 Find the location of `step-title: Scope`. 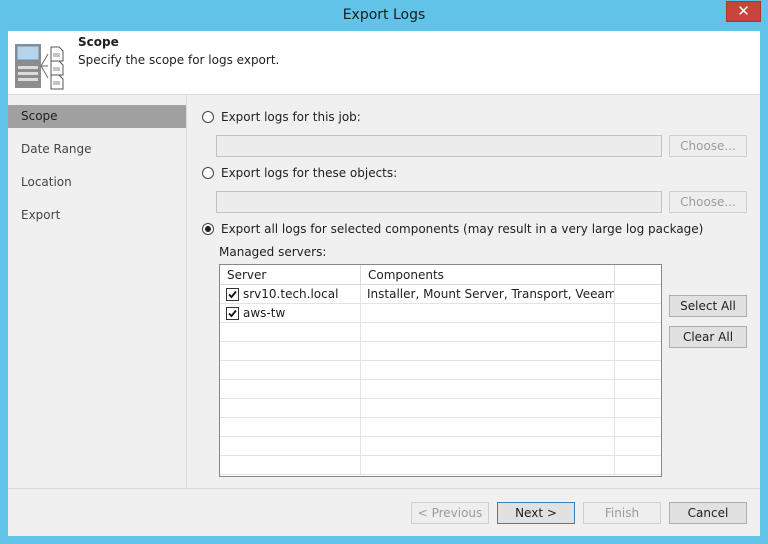

step-title: Scope is located at coordinates (98, 42).